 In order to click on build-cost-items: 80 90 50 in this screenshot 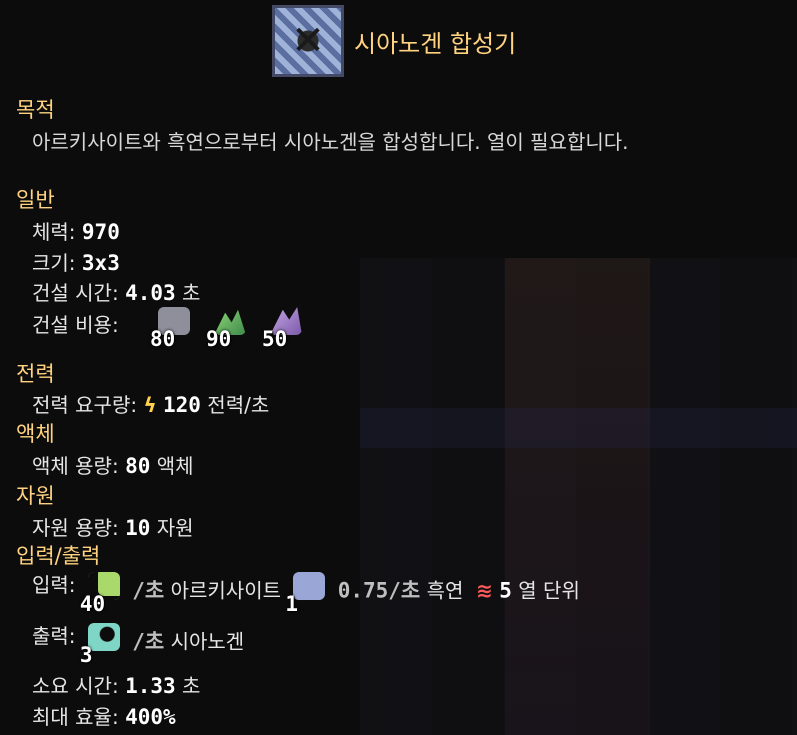, I will do `click(231, 328)`.